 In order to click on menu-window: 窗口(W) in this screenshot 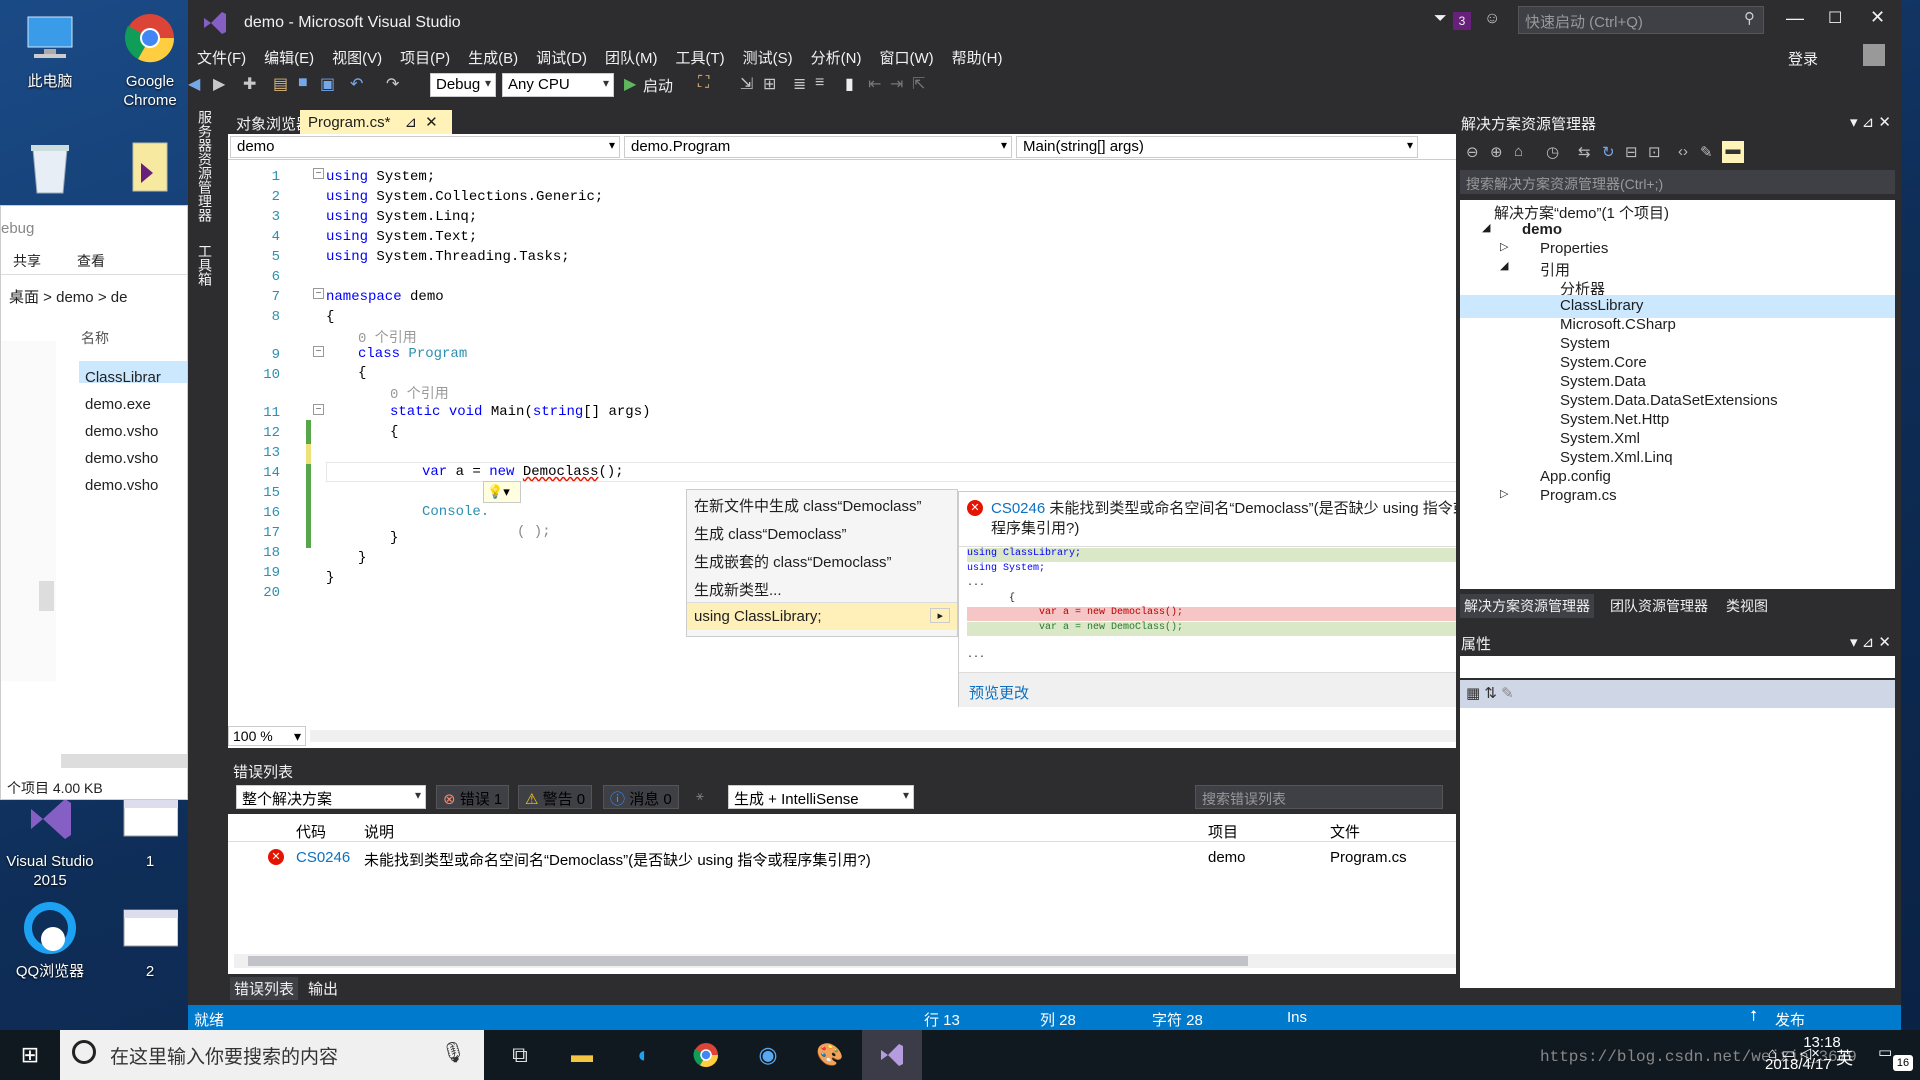, I will do `click(906, 57)`.